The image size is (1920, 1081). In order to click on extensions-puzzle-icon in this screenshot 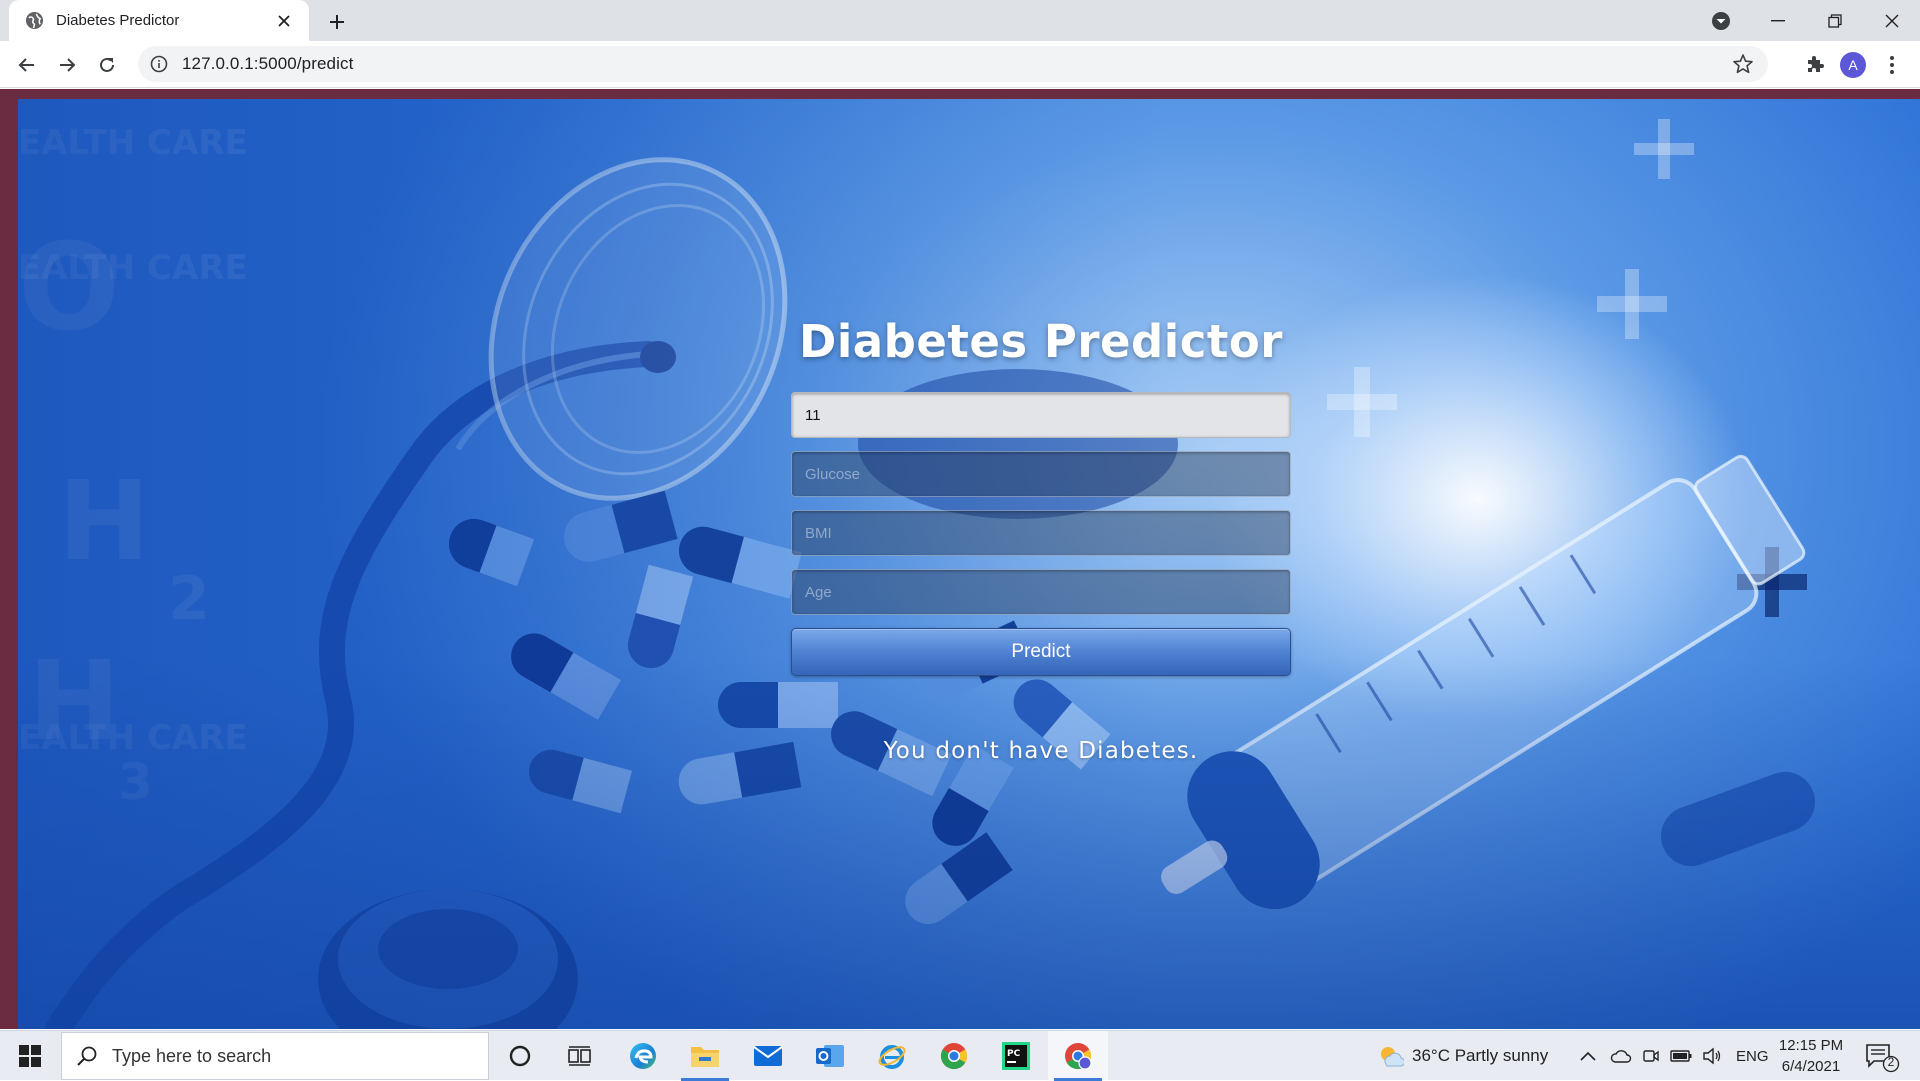, I will do `click(1815, 64)`.